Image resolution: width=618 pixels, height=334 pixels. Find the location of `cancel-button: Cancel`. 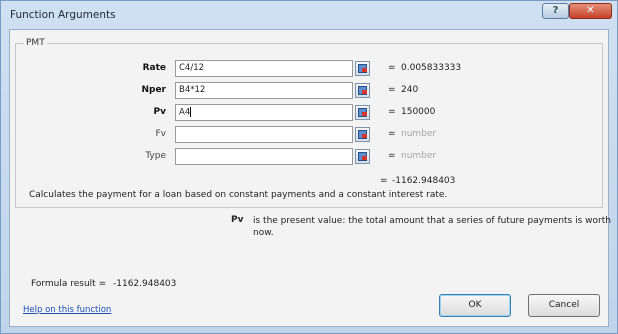

cancel-button: Cancel is located at coordinates (564, 305).